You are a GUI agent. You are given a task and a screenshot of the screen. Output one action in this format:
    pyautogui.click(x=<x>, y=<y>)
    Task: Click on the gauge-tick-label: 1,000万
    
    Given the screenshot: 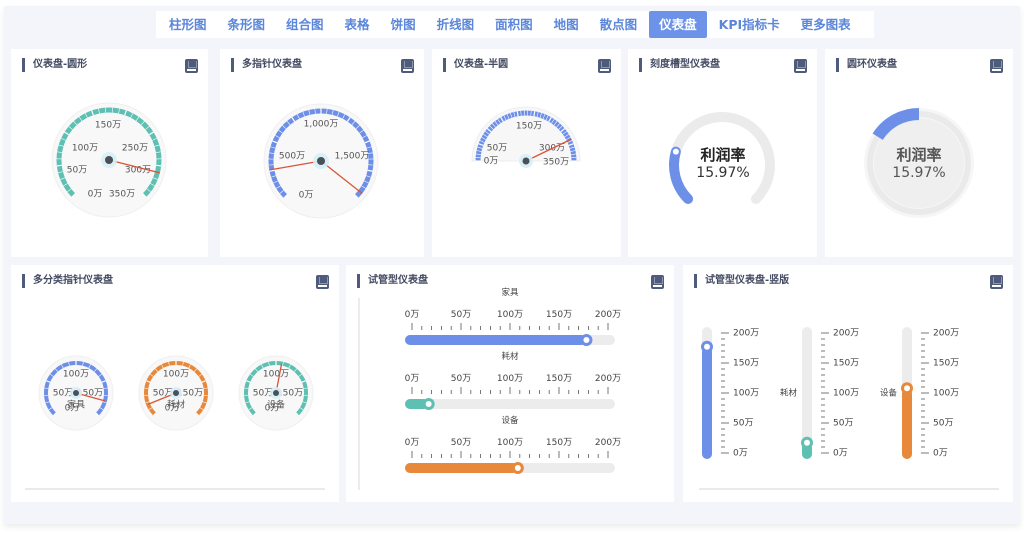 What is the action you would take?
    pyautogui.click(x=321, y=125)
    